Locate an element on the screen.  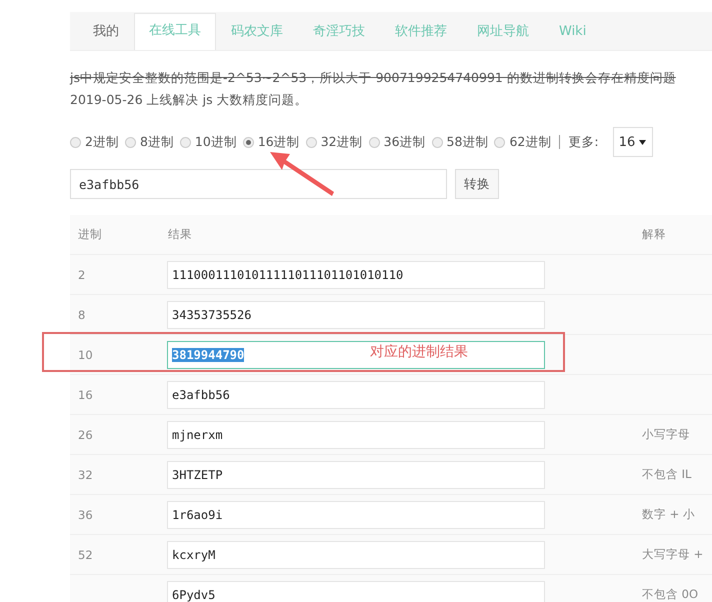
nav-tab: 我的 is located at coordinates (106, 32).